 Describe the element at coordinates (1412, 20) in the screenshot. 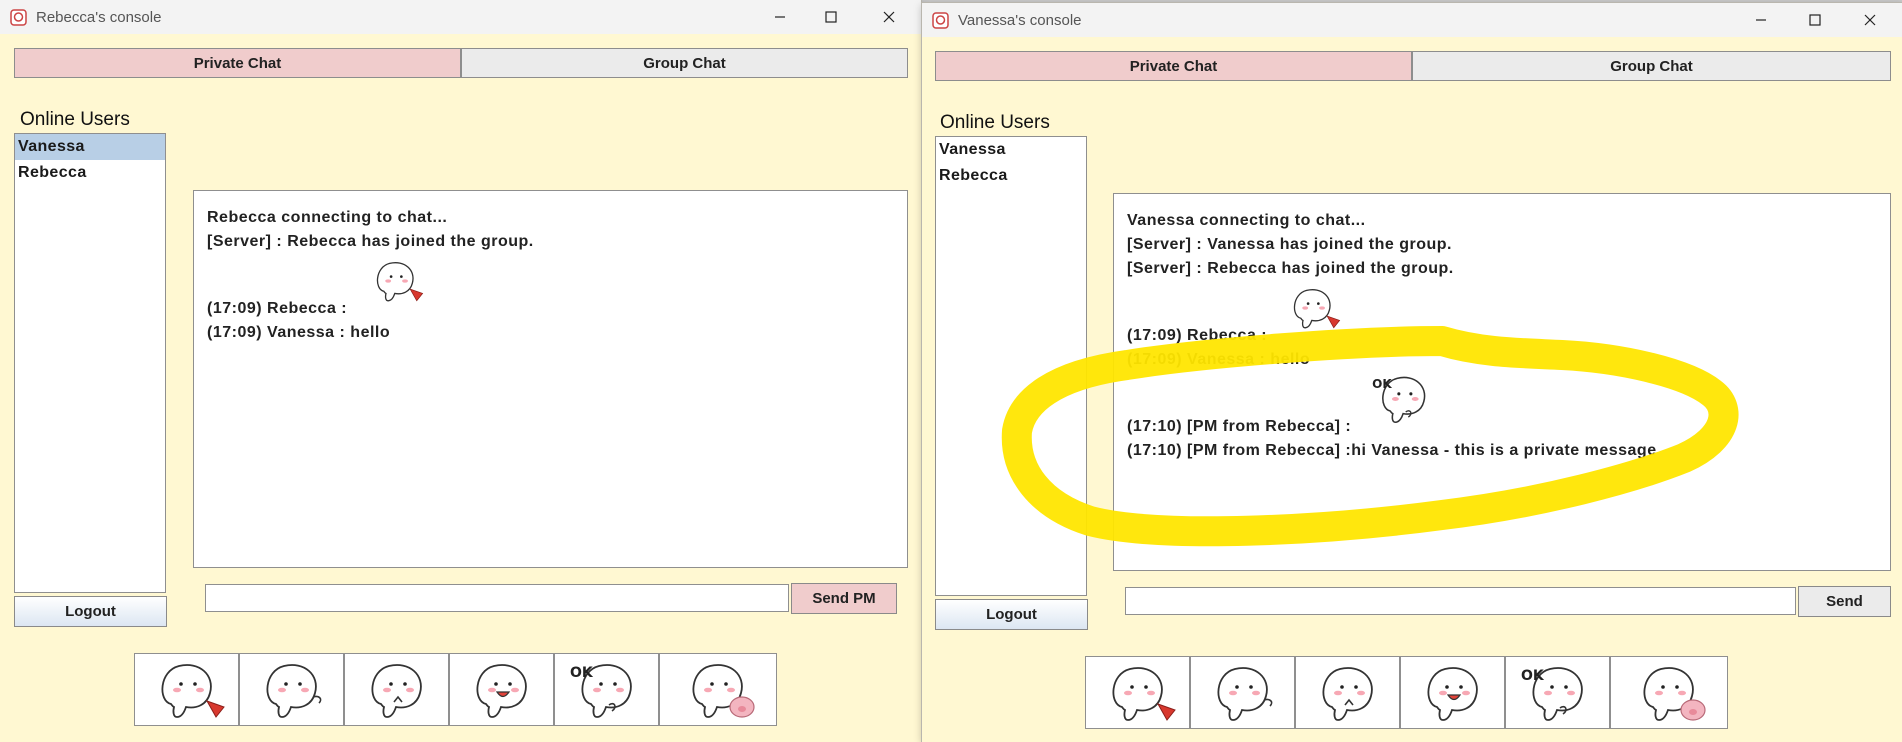

I see `title-bar: Vanessa's console` at that location.